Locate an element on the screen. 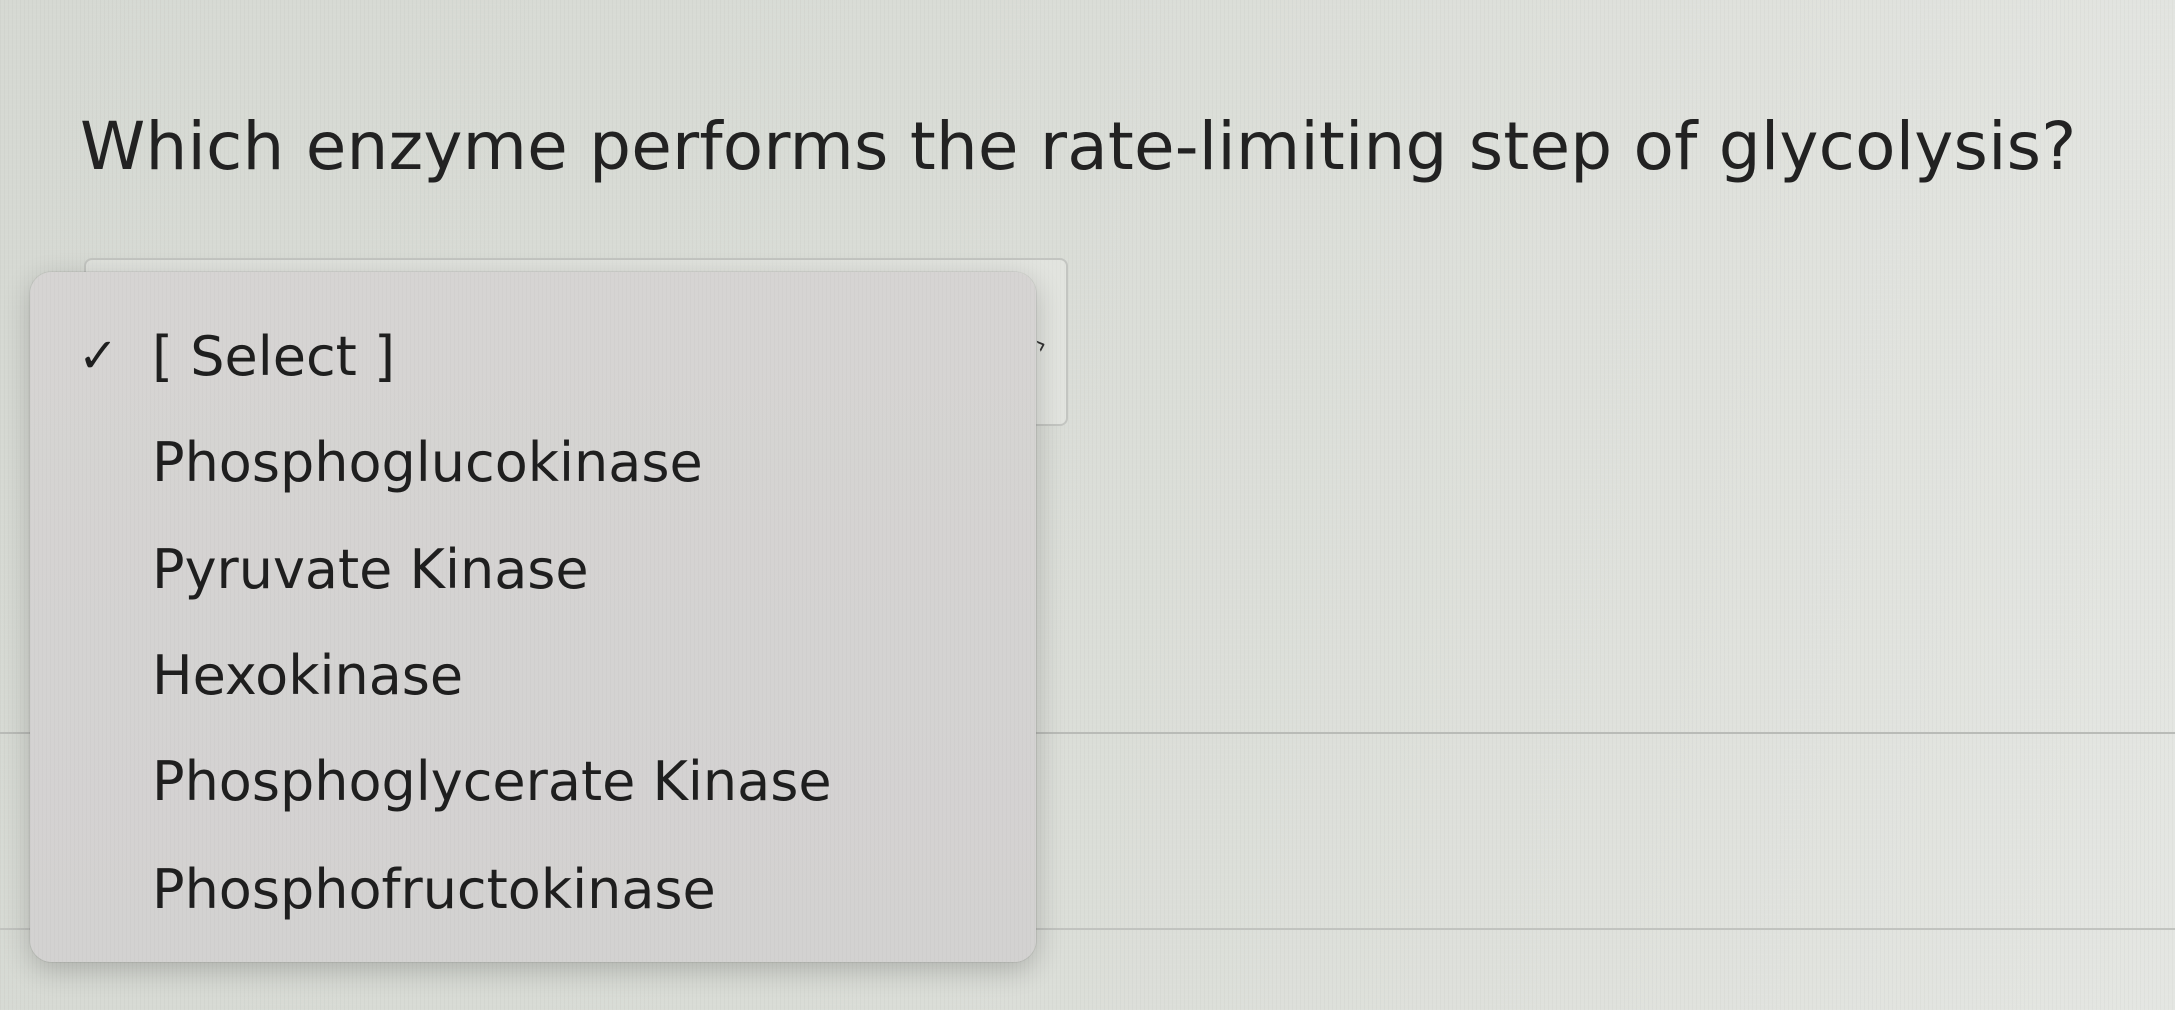 This screenshot has width=2175, height=1010. option-label: Phosphoglycerate Kinase is located at coordinates (492, 781).